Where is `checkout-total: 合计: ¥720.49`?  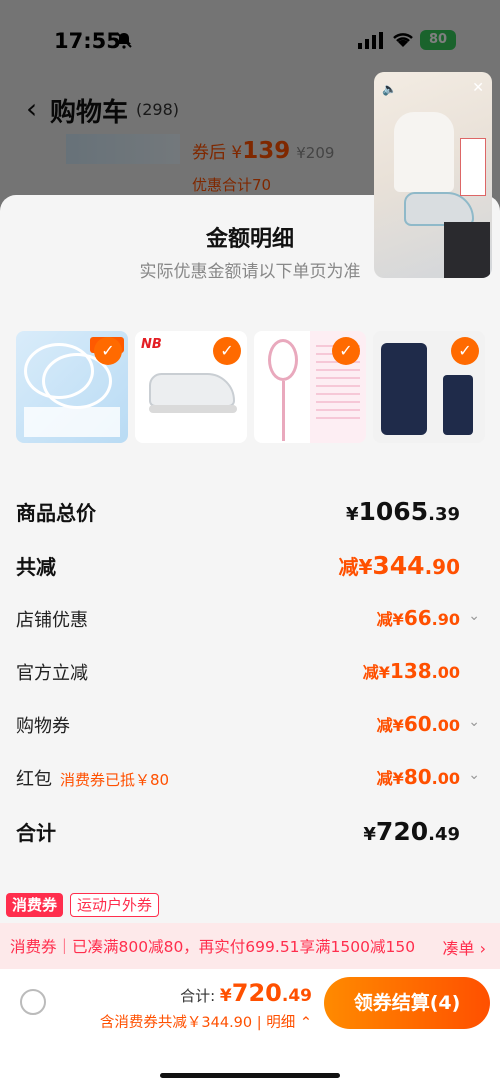
checkout-total: 合计: ¥720.49 is located at coordinates (246, 993).